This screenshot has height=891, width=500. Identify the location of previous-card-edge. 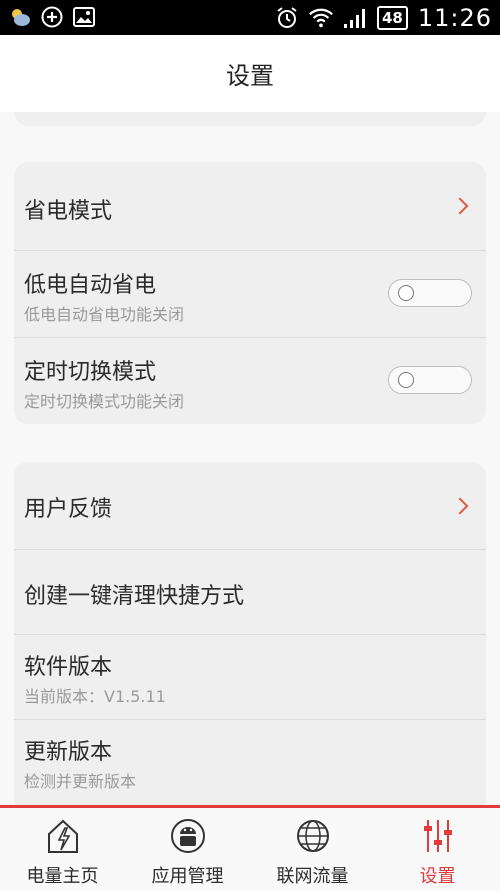
(250, 119).